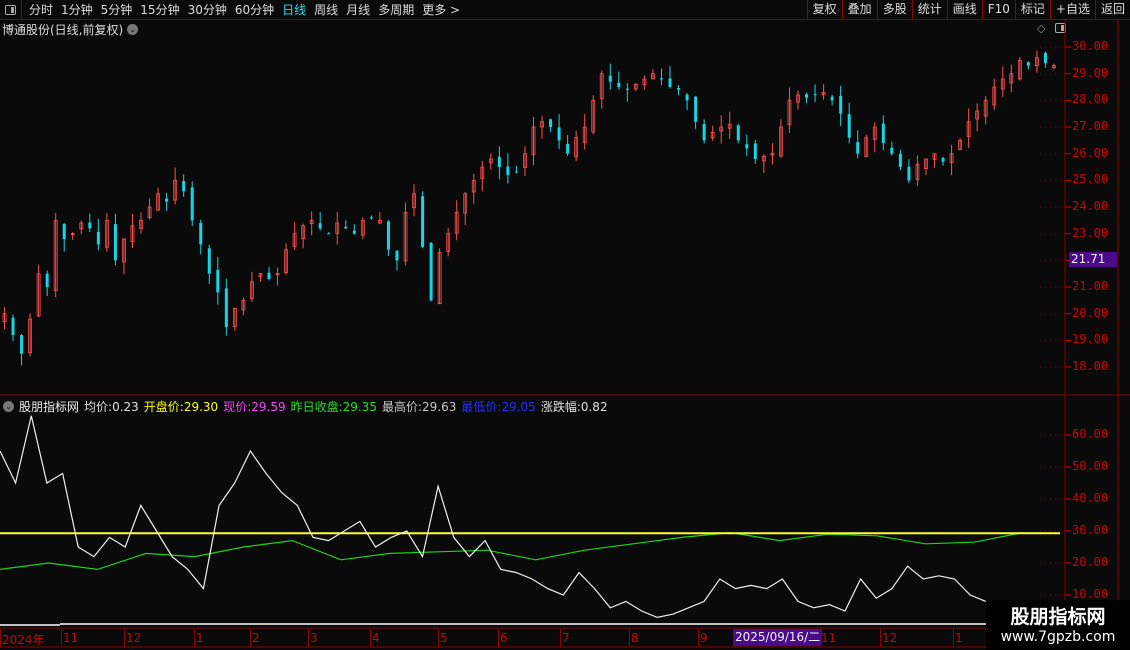 The image size is (1130, 650). Describe the element at coordinates (560, 407) in the screenshot. I see `indicator-label: 涨跌幅:` at that location.